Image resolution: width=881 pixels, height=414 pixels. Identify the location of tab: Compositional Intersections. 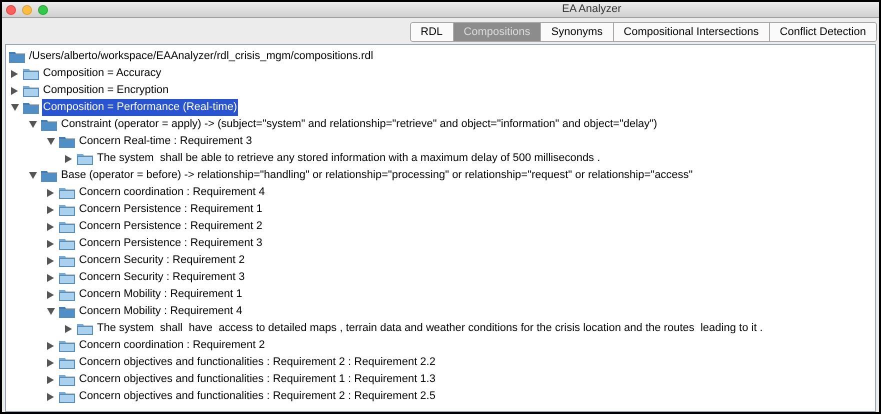
(690, 32).